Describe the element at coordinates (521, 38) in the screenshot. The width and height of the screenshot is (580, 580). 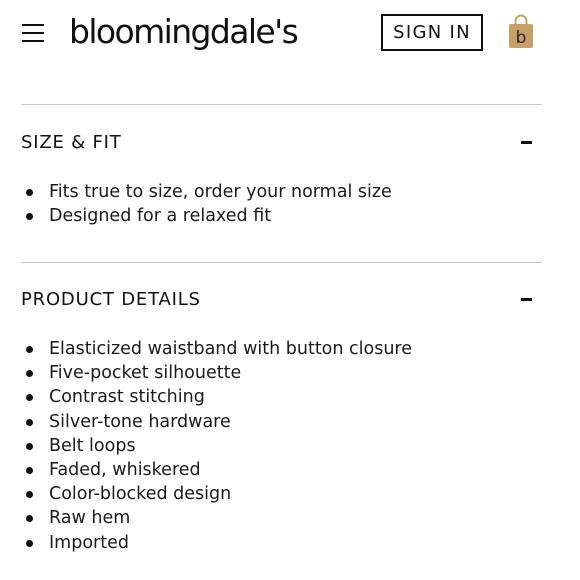
I see `bag-letter: b` at that location.